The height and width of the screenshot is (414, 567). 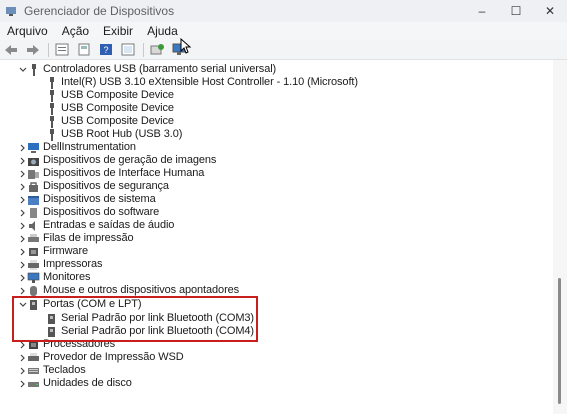 What do you see at coordinates (162, 31) in the screenshot?
I see `menu-ajuda: Ajuda` at bounding box center [162, 31].